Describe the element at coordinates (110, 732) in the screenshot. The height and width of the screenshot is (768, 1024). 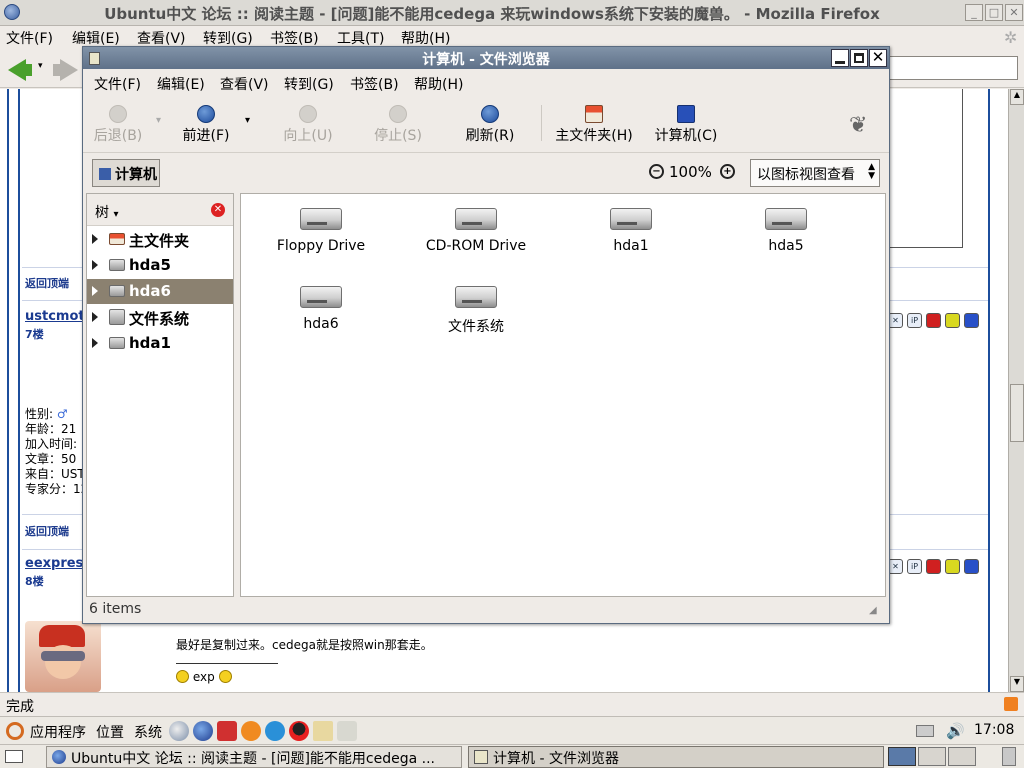
I see `menu-places: 位置` at that location.